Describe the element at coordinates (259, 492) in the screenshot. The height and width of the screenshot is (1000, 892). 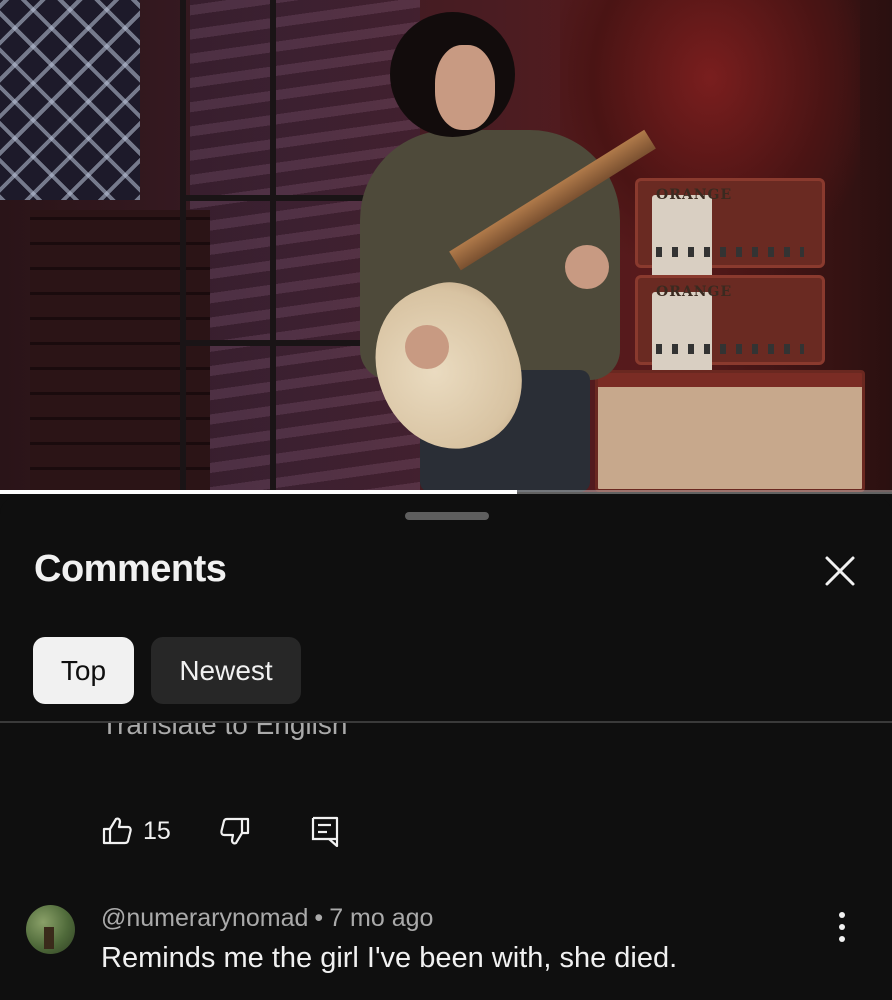
I see `video-progress-fill` at that location.